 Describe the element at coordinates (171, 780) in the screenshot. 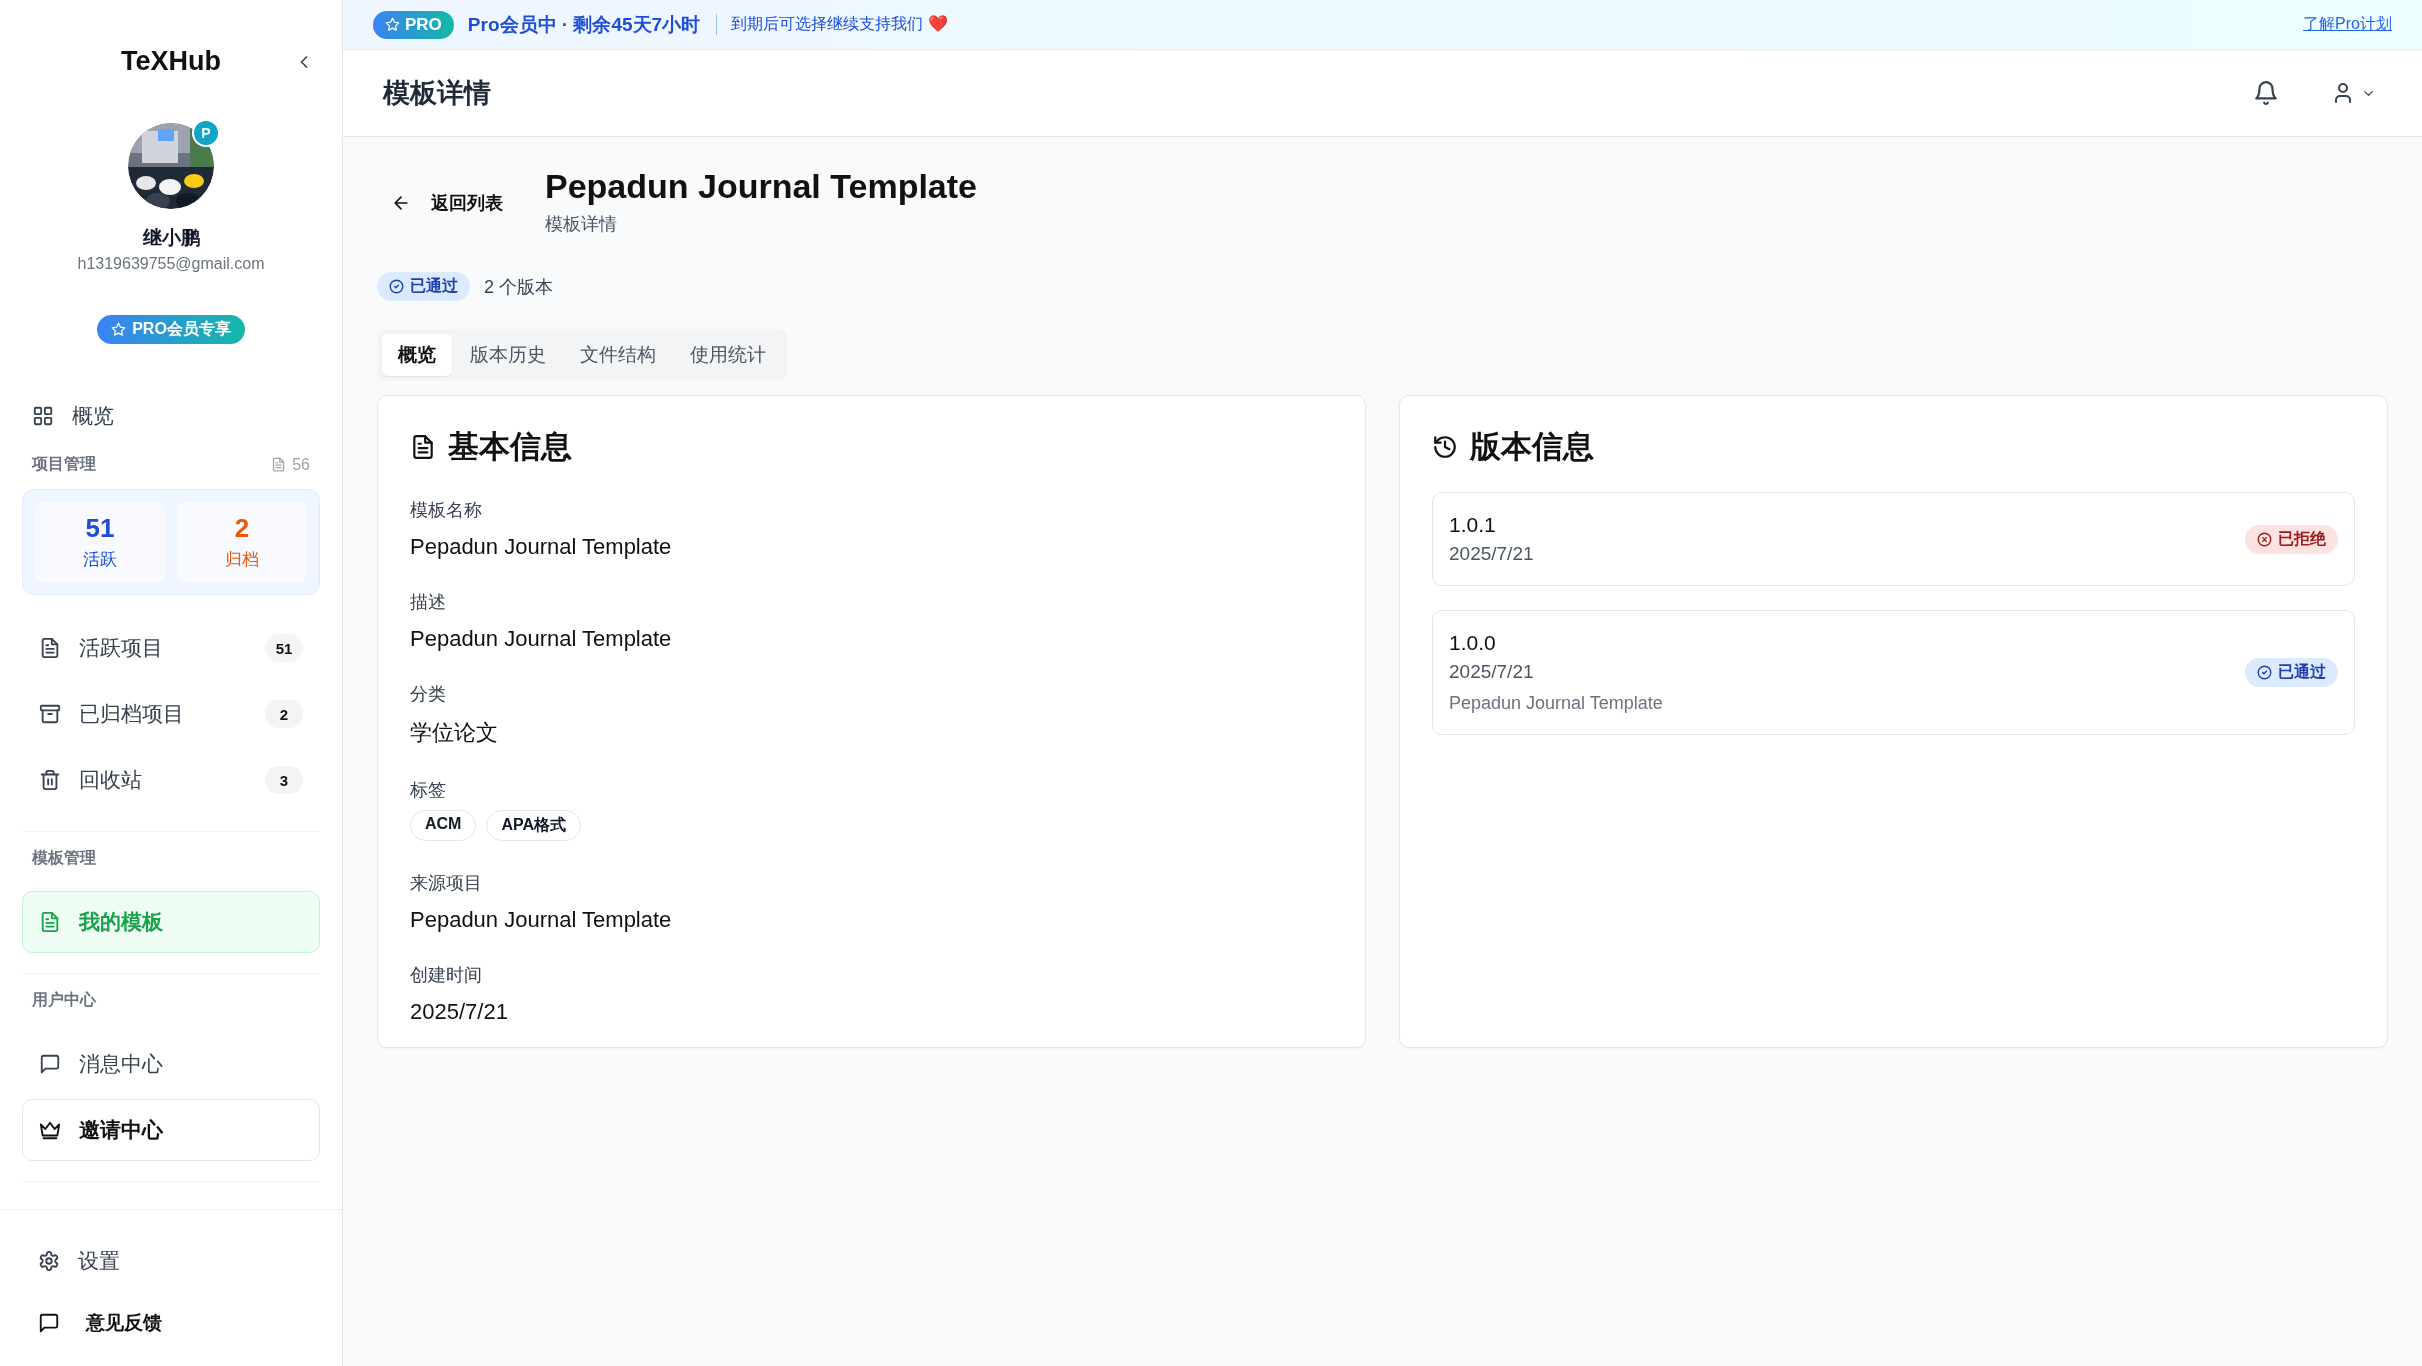

I see `sidebar-item: 回收站 3` at that location.